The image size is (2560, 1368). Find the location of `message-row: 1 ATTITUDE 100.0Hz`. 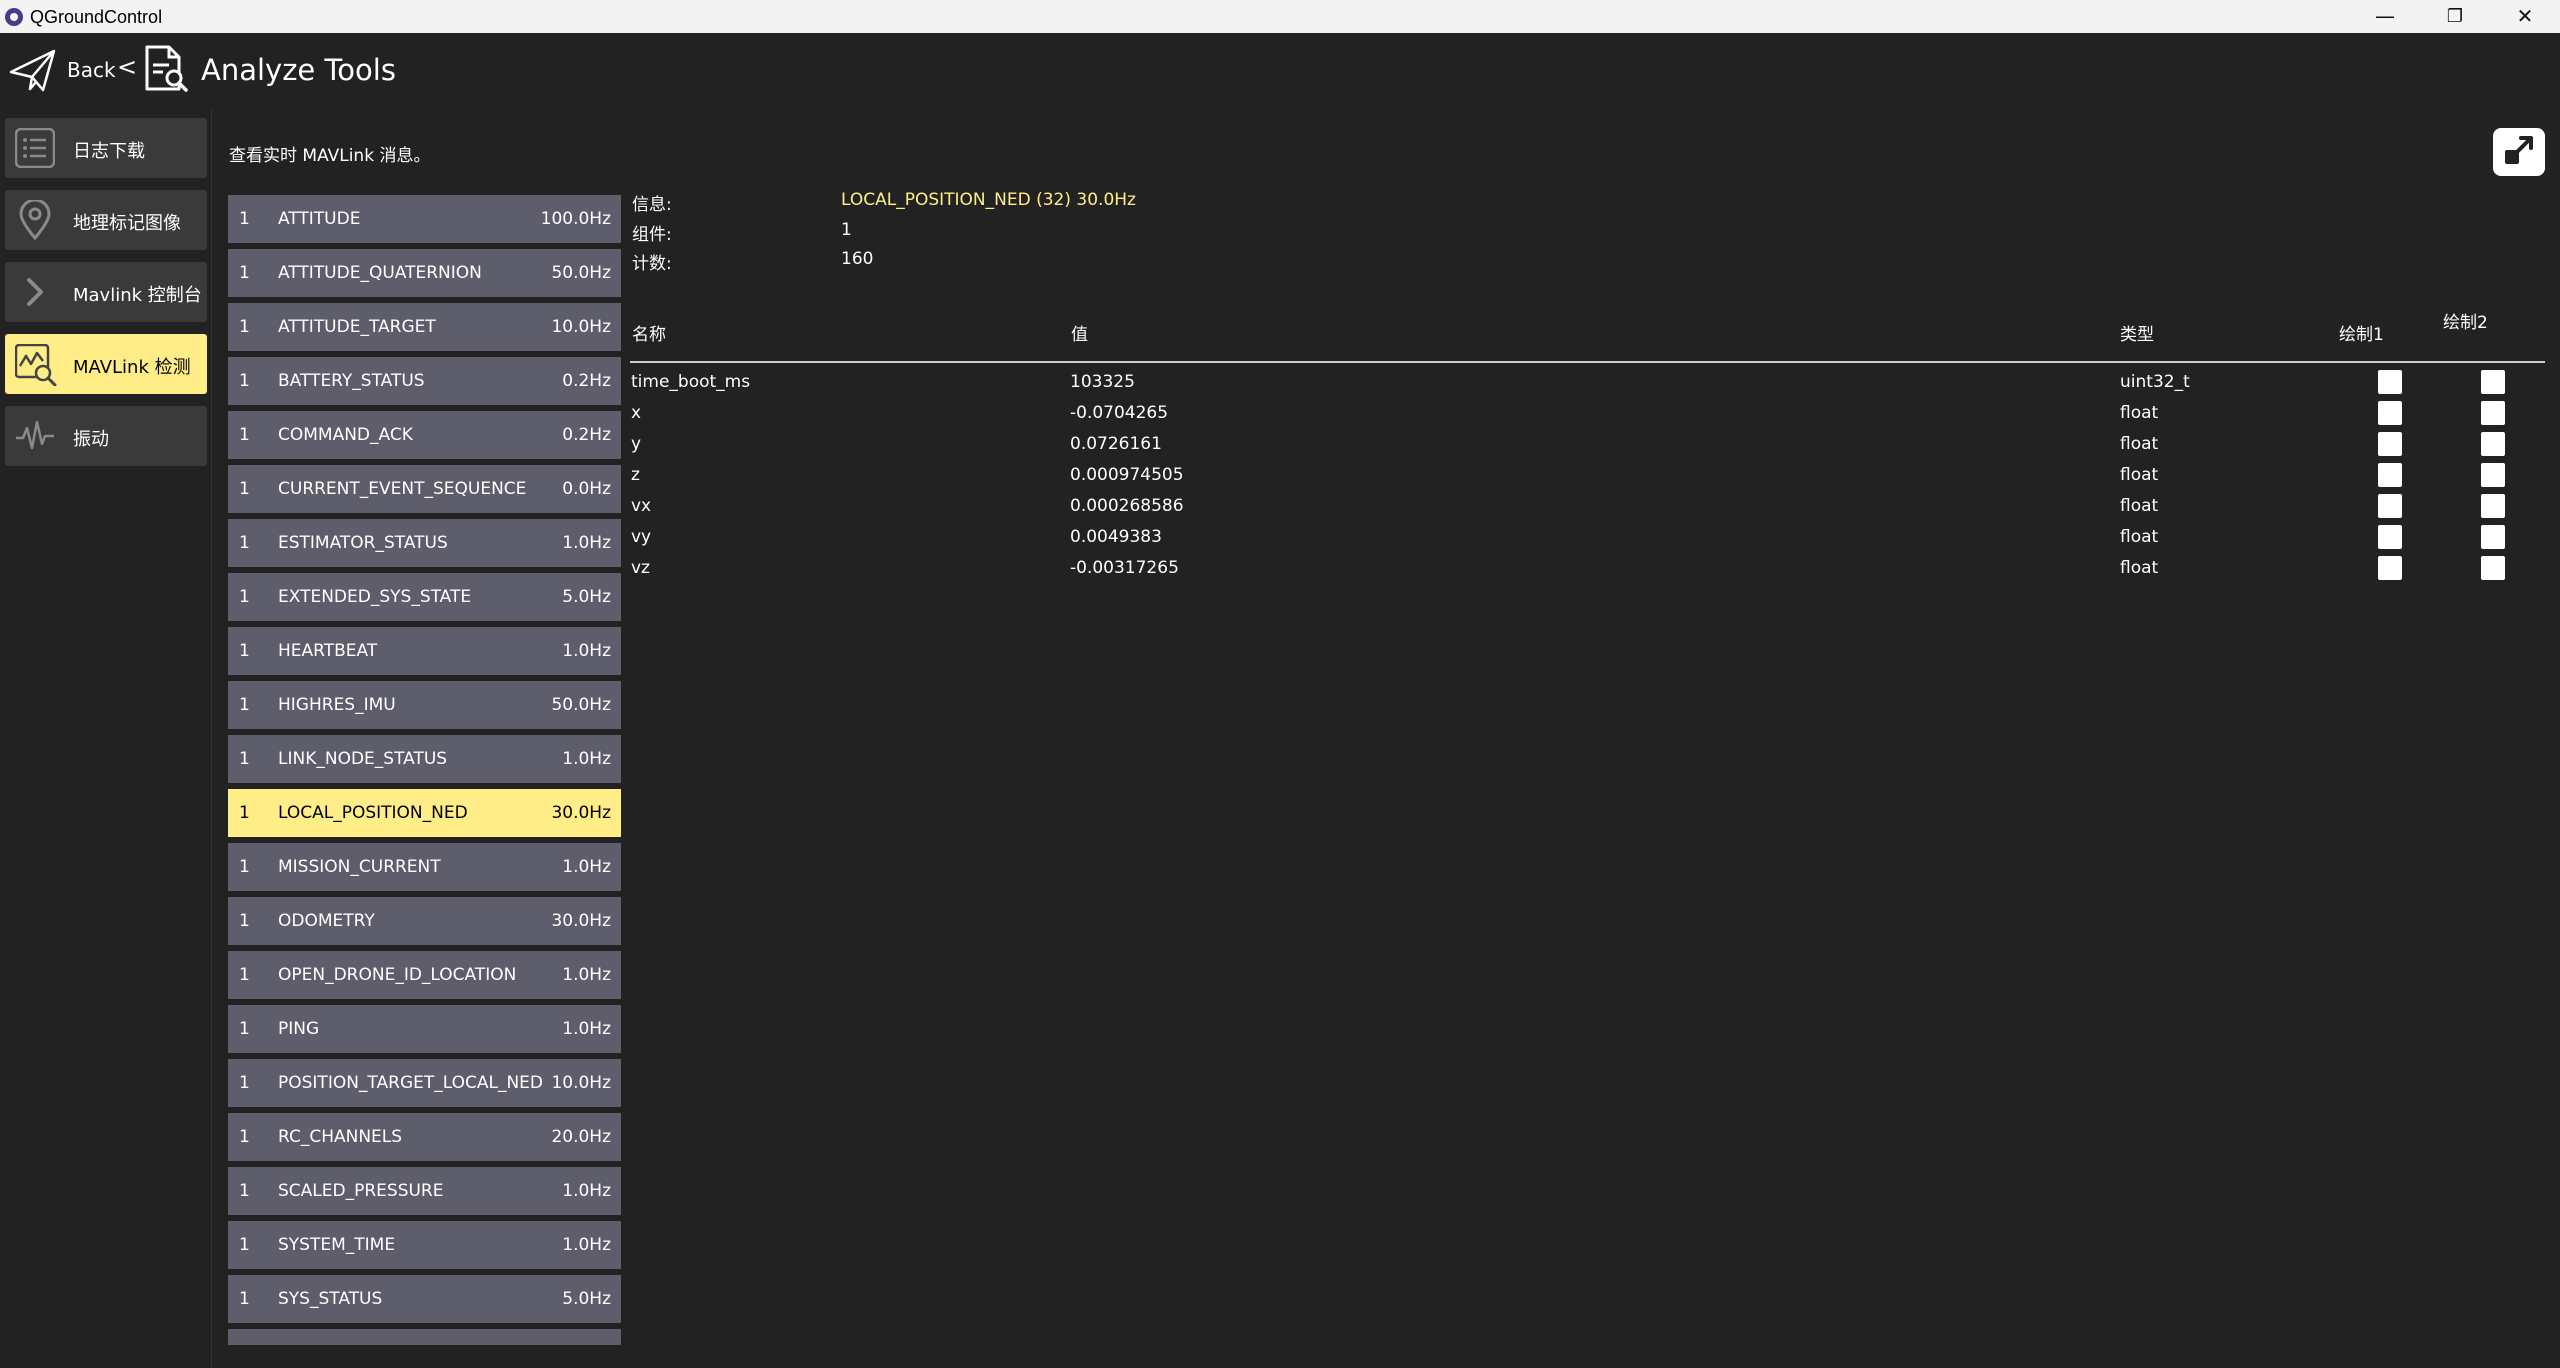

message-row: 1 ATTITUDE 100.0Hz is located at coordinates (424, 219).